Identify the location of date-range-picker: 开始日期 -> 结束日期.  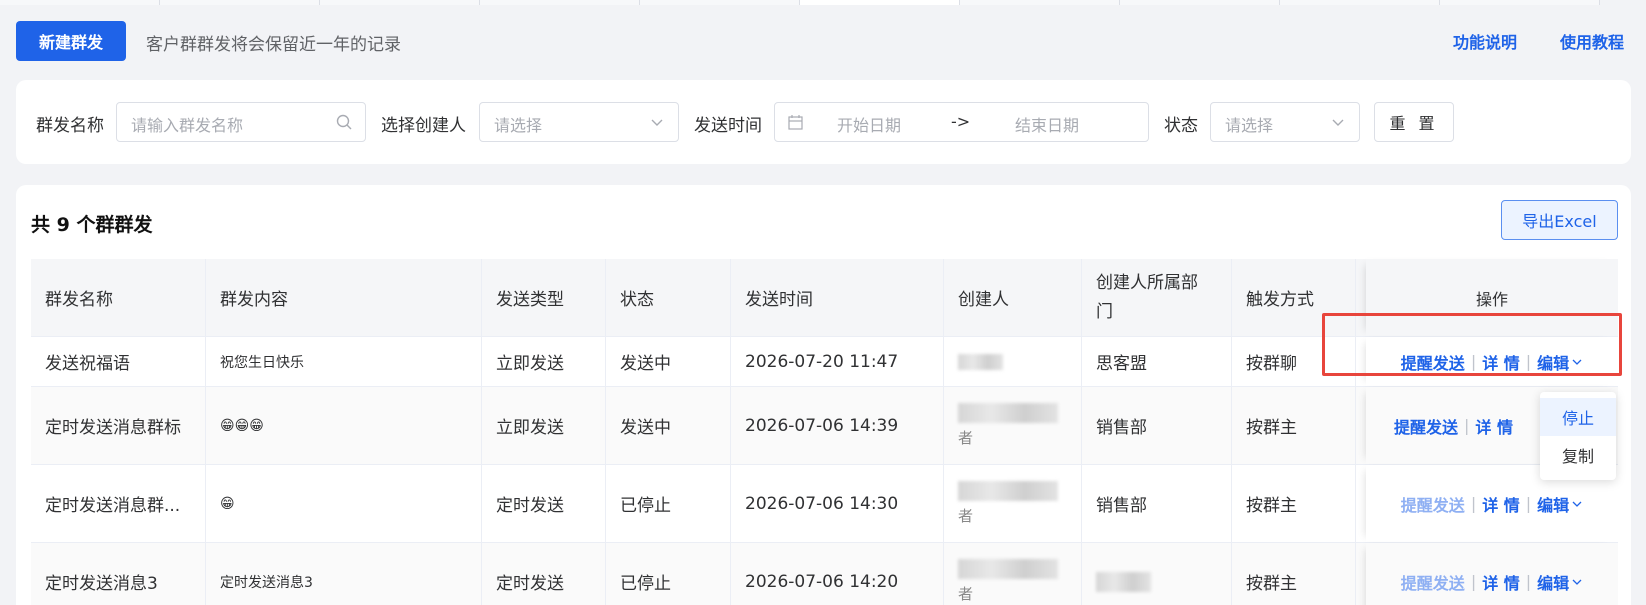
(961, 122).